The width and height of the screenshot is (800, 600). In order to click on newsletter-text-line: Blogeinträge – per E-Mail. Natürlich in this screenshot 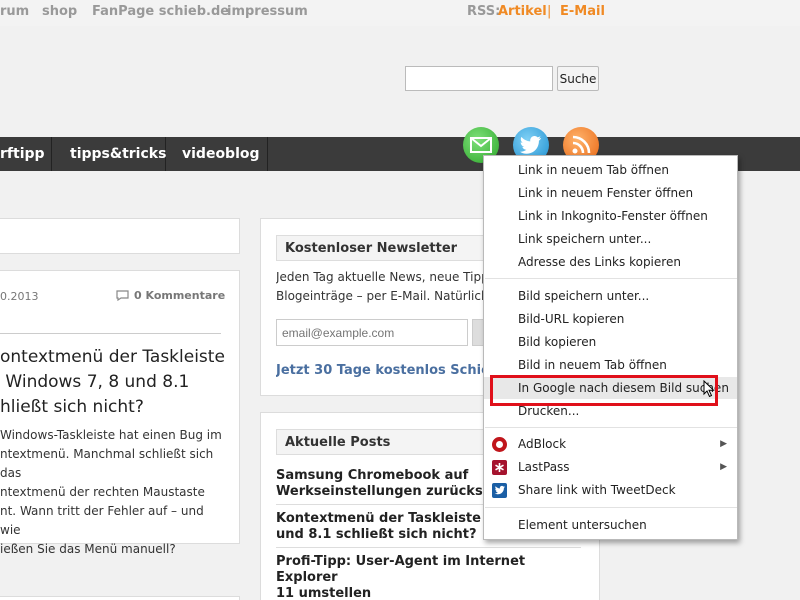, I will do `click(381, 296)`.